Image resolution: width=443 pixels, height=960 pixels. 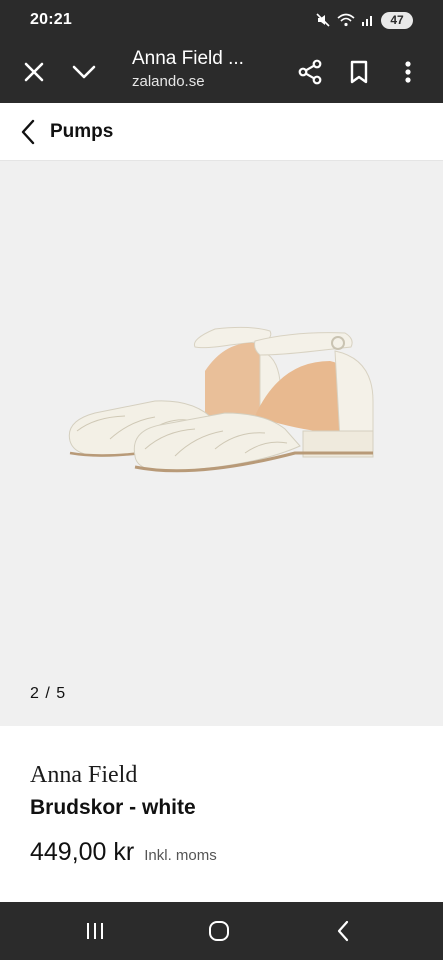 What do you see at coordinates (368, 20) in the screenshot?
I see `signal-icon` at bounding box center [368, 20].